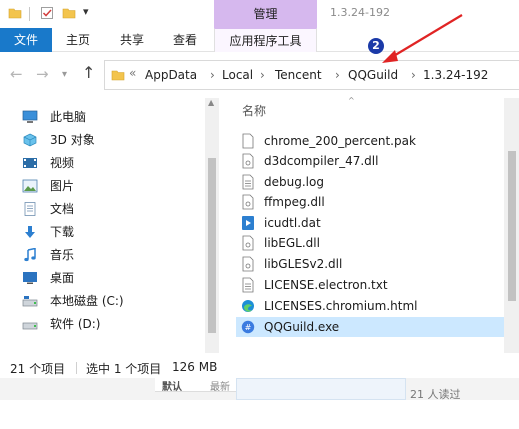  I want to click on properties-icon, so click(47, 13).